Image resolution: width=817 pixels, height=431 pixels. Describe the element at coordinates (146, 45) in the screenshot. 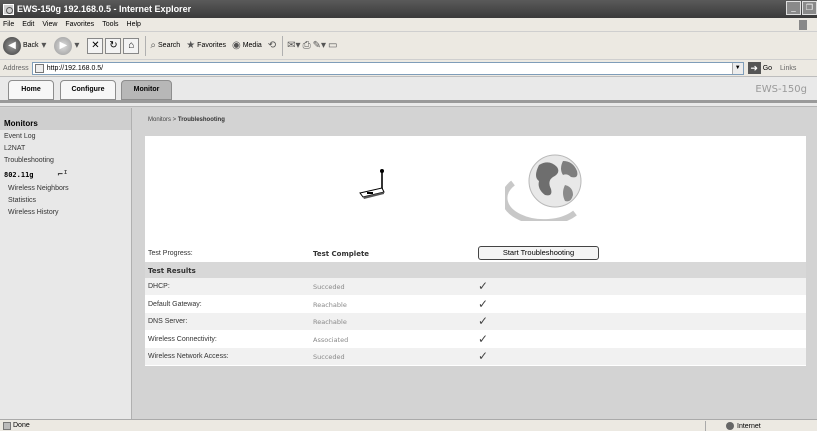

I see `toolbar-separator` at that location.